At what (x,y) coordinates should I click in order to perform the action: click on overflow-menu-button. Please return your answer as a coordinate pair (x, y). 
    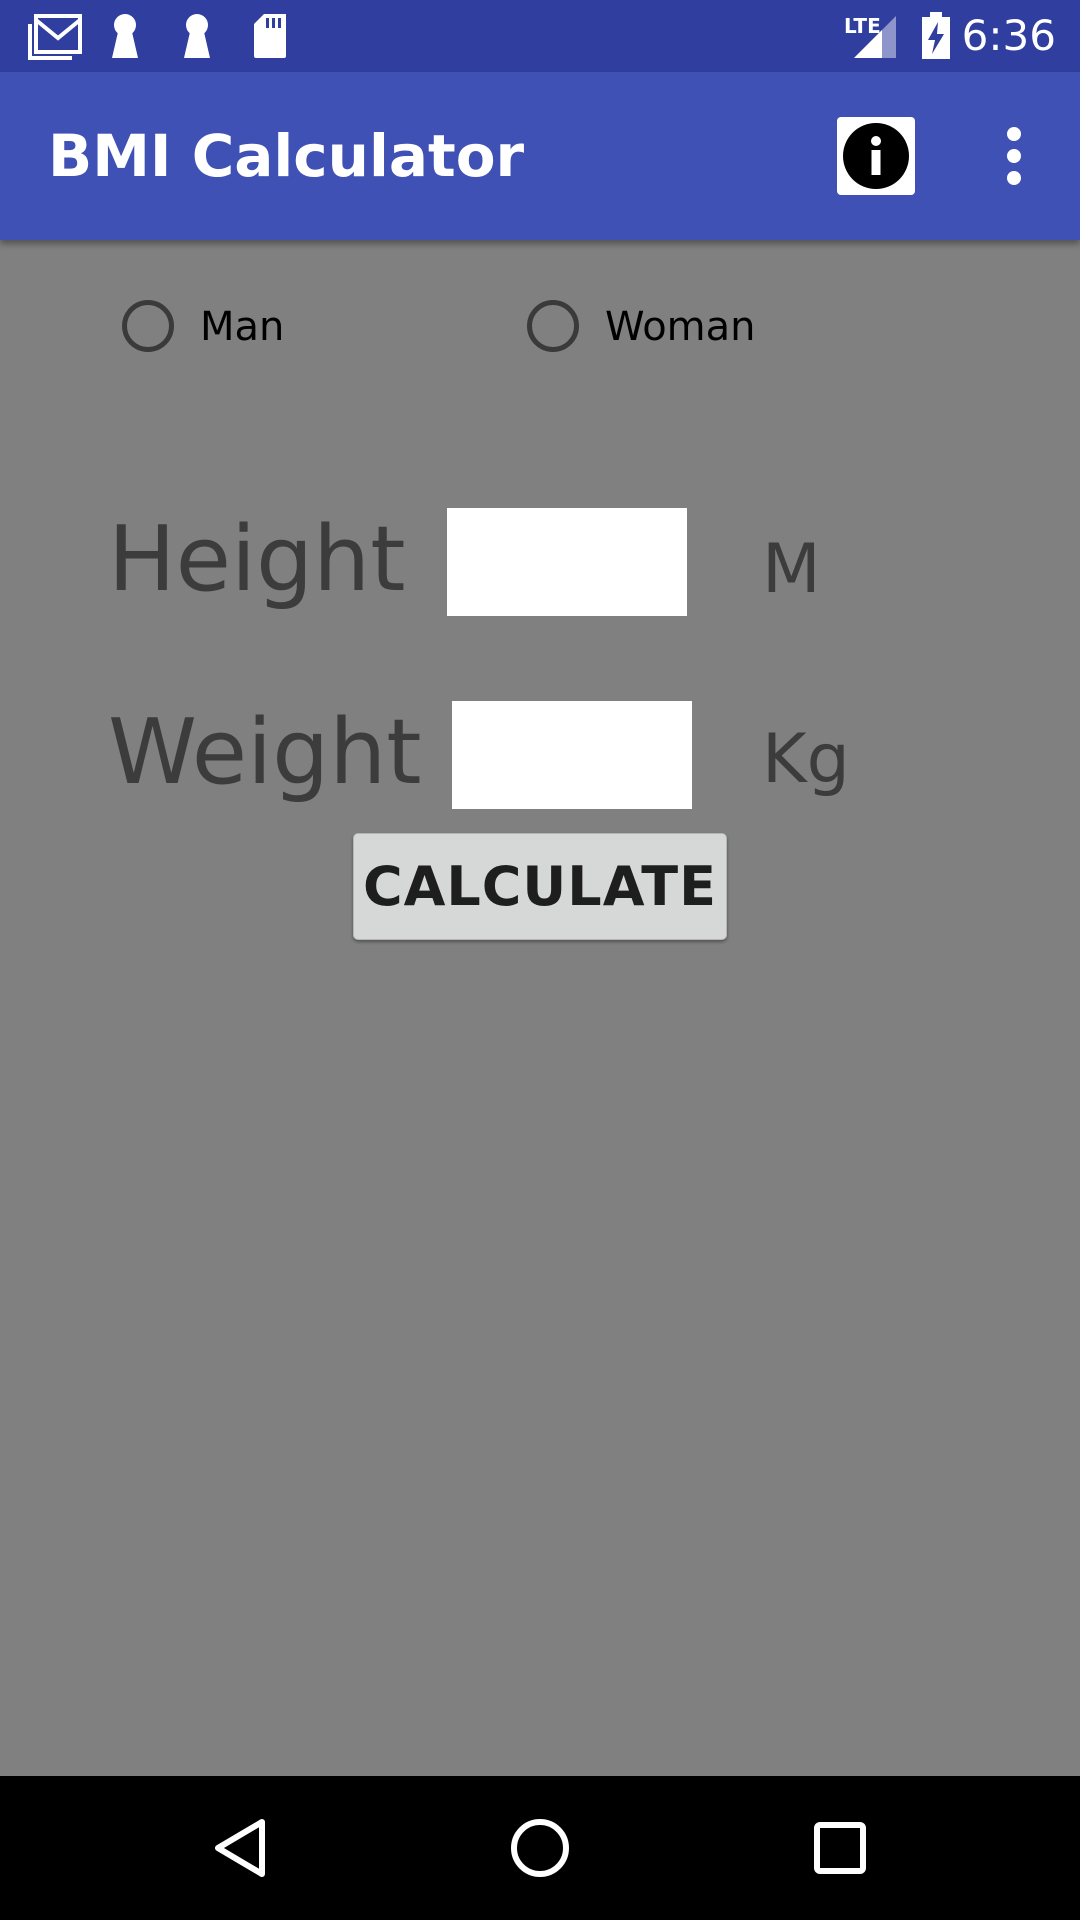
    Looking at the image, I should click on (1014, 156).